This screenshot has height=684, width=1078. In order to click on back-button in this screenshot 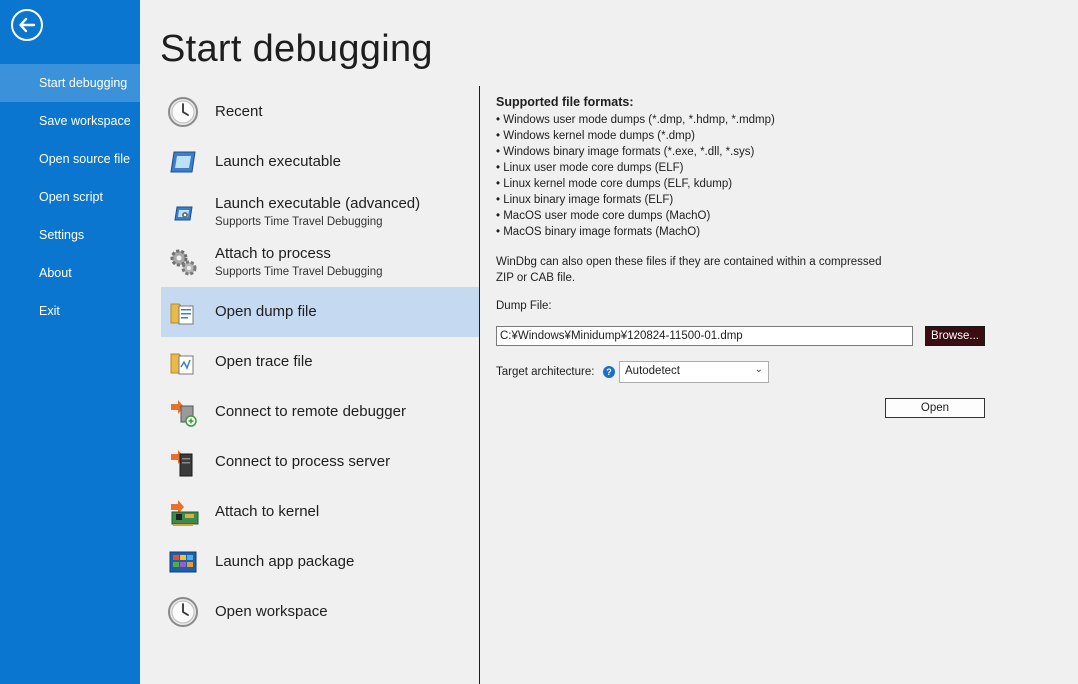, I will do `click(27, 25)`.